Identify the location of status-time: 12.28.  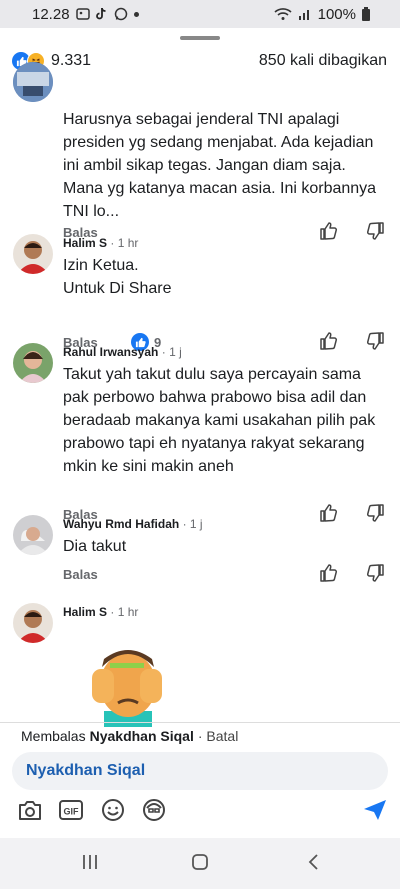
(51, 14).